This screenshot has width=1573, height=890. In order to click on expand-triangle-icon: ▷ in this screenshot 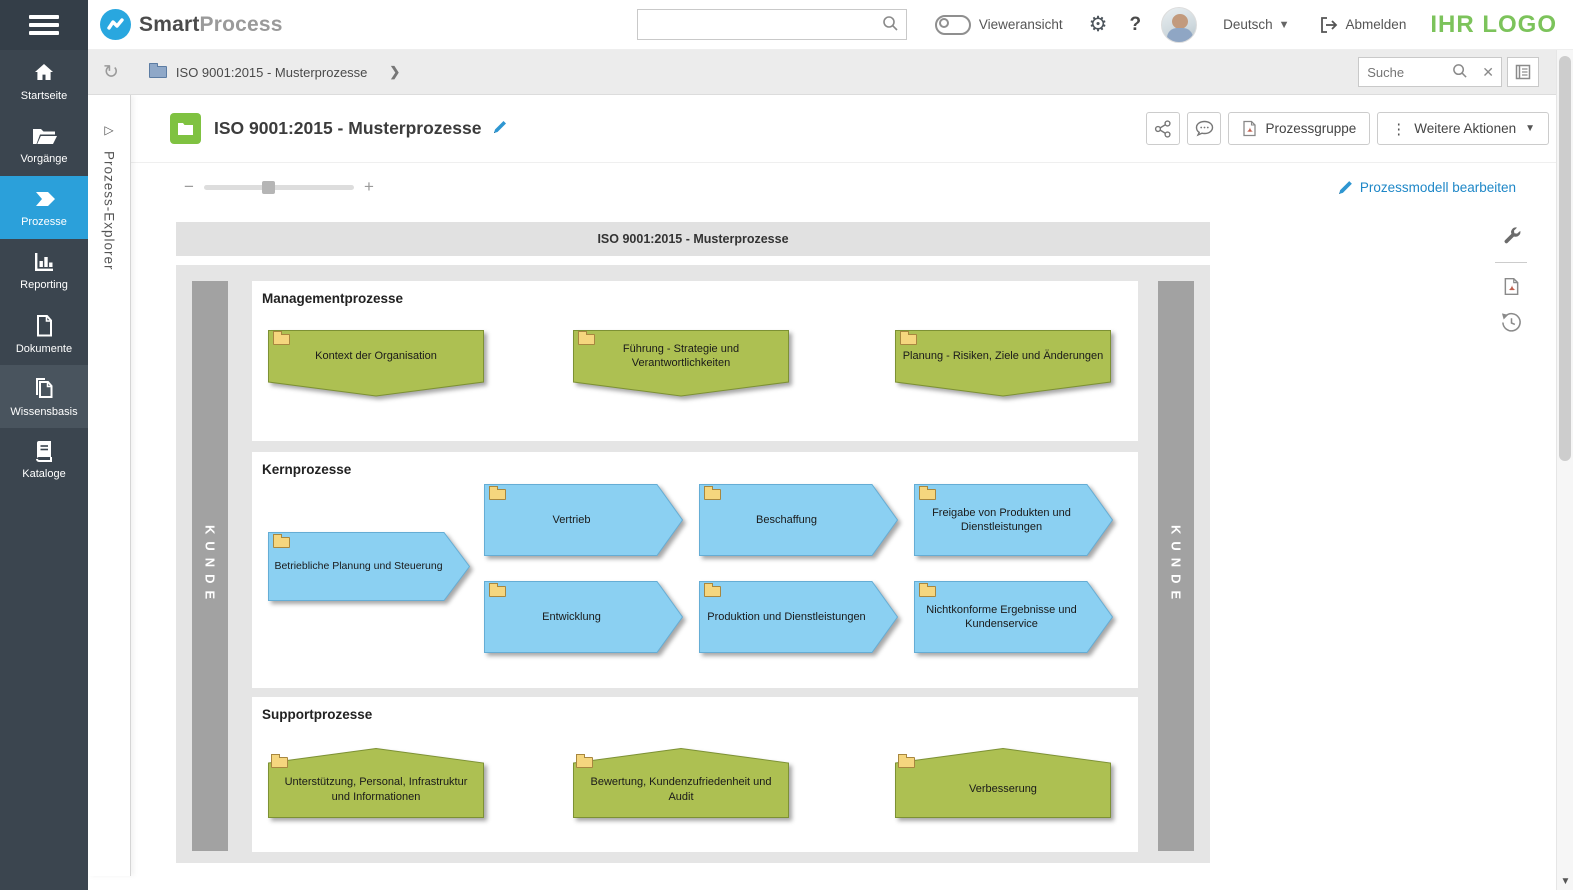, I will do `click(109, 130)`.